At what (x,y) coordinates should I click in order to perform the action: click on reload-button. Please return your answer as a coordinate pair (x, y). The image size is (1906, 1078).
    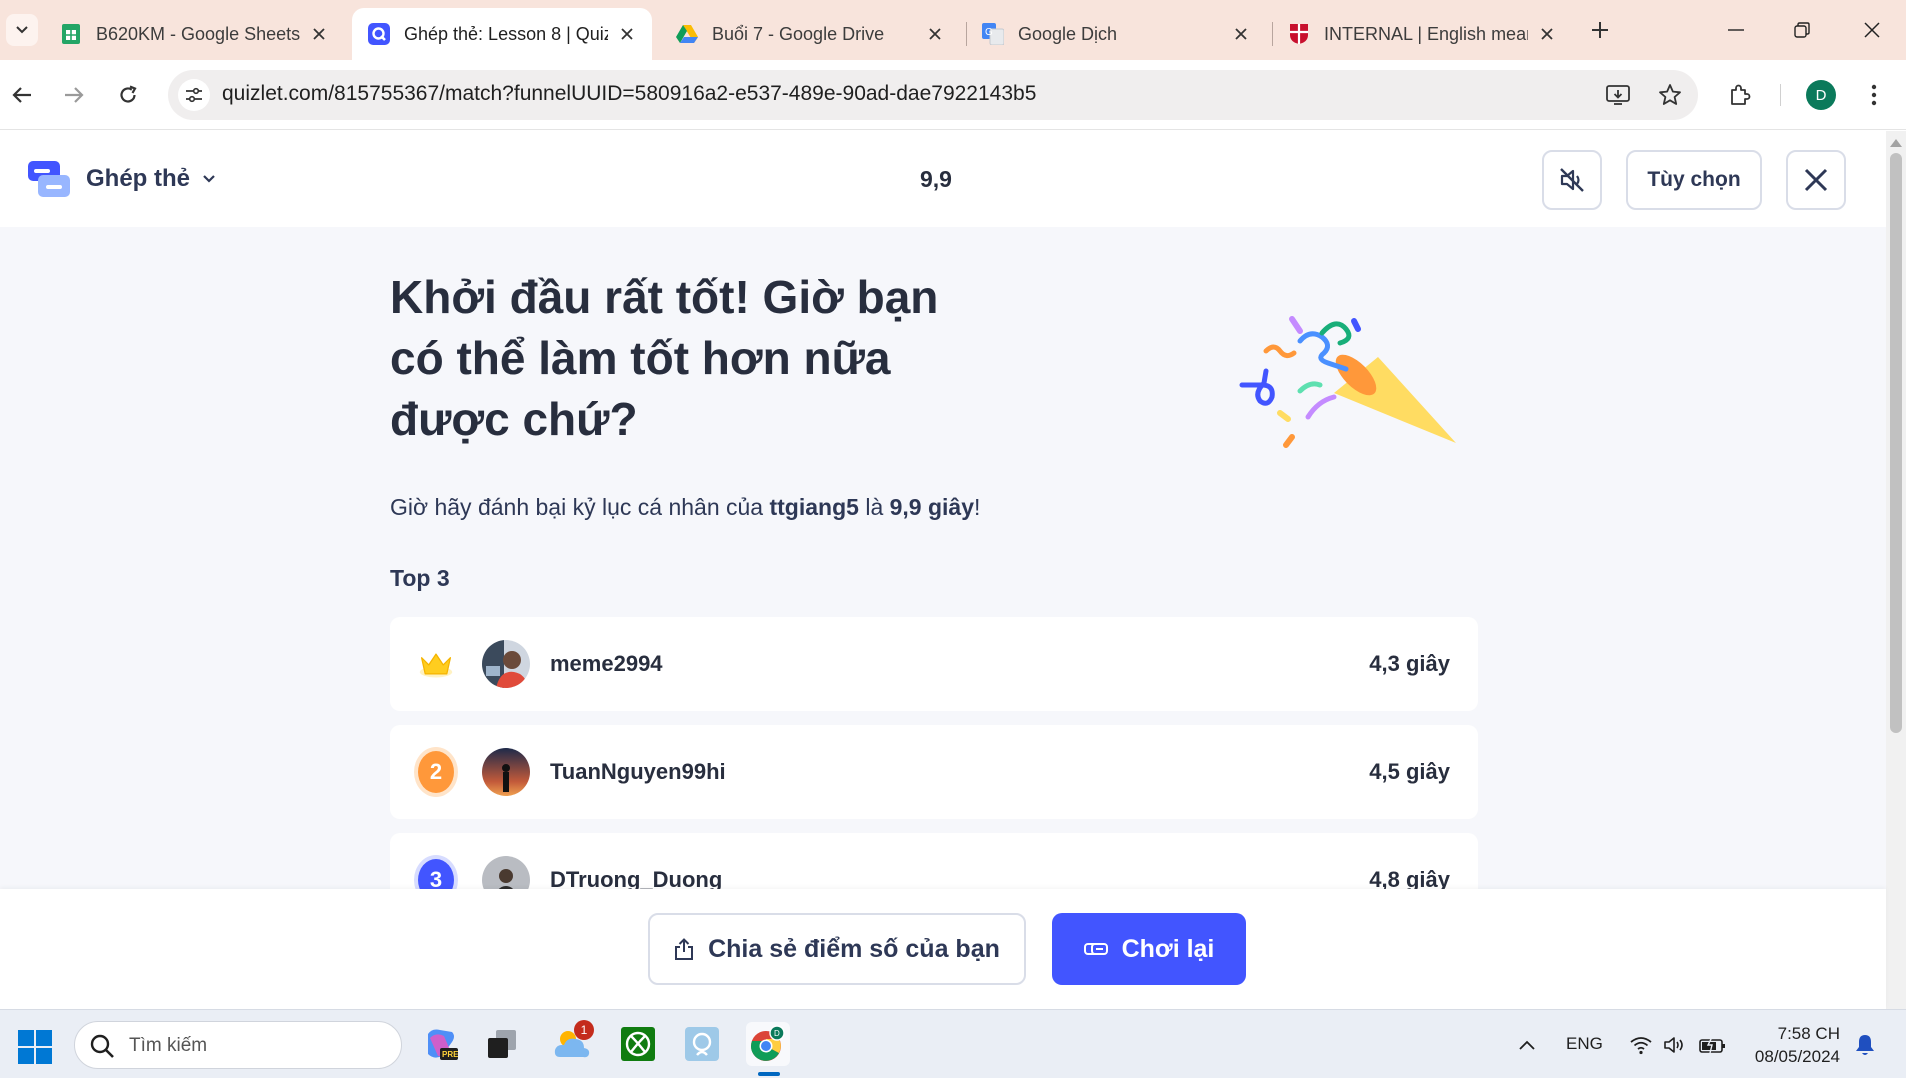
    Looking at the image, I should click on (128, 95).